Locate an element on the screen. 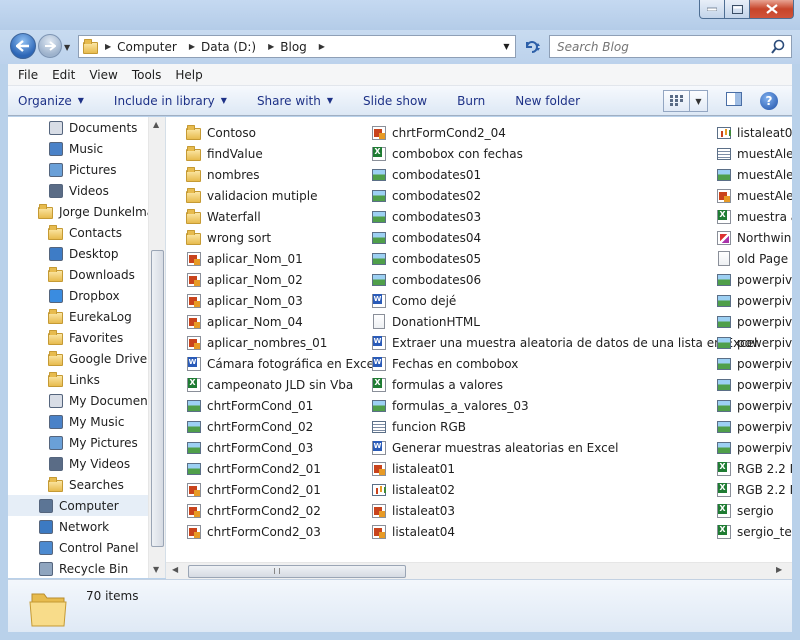 Image resolution: width=800 pixels, height=640 pixels. nav-item-jorge-dunkelmar: Jorge Dunkelmar is located at coordinates (98, 211).